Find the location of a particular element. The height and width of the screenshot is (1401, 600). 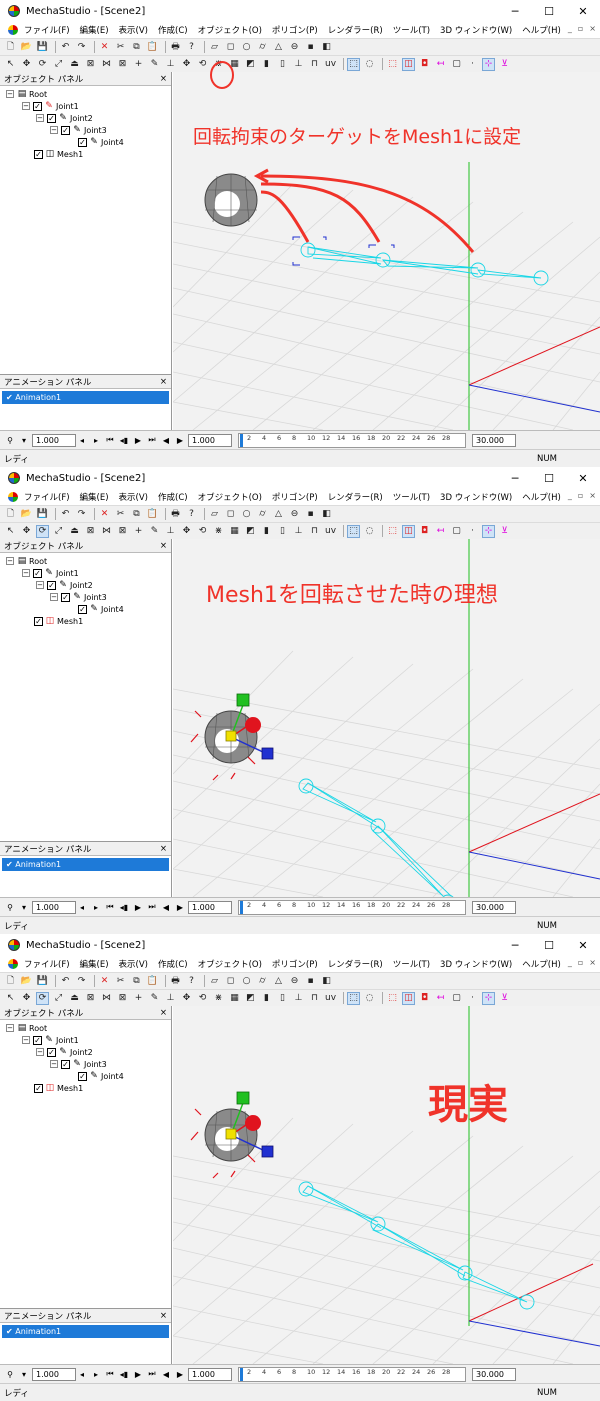

menu-object: オブジェクト(O) is located at coordinates (230, 30).